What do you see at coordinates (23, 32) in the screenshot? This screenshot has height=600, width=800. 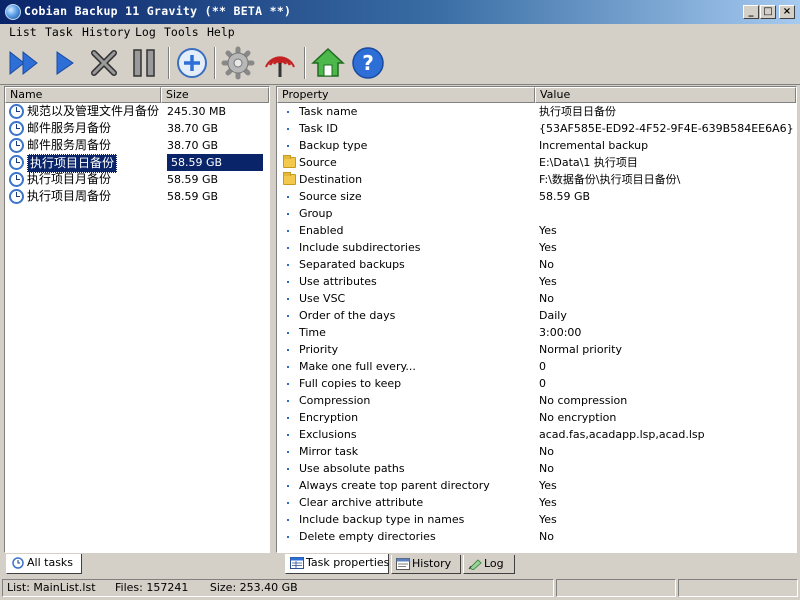 I see `menu-list: List` at bounding box center [23, 32].